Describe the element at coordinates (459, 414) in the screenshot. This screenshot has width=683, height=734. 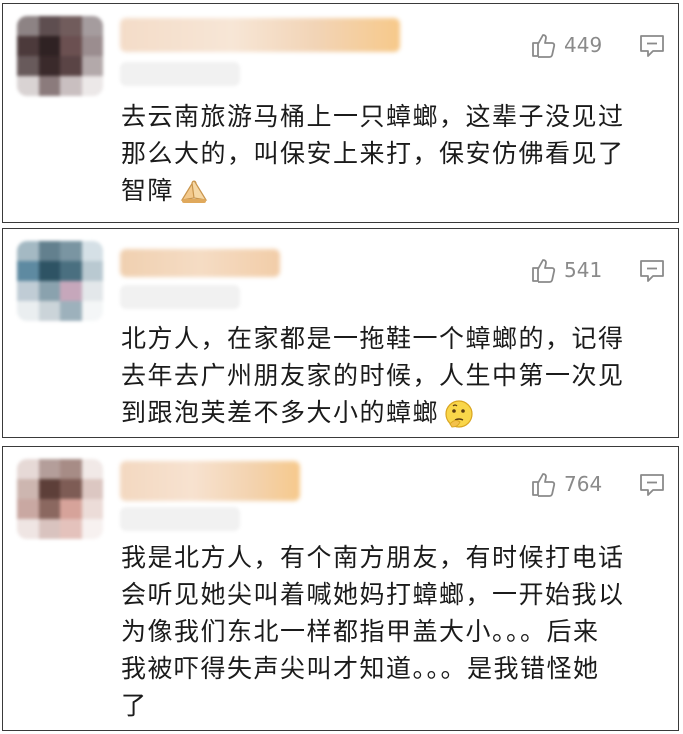
I see `thinking-face-emoji` at that location.